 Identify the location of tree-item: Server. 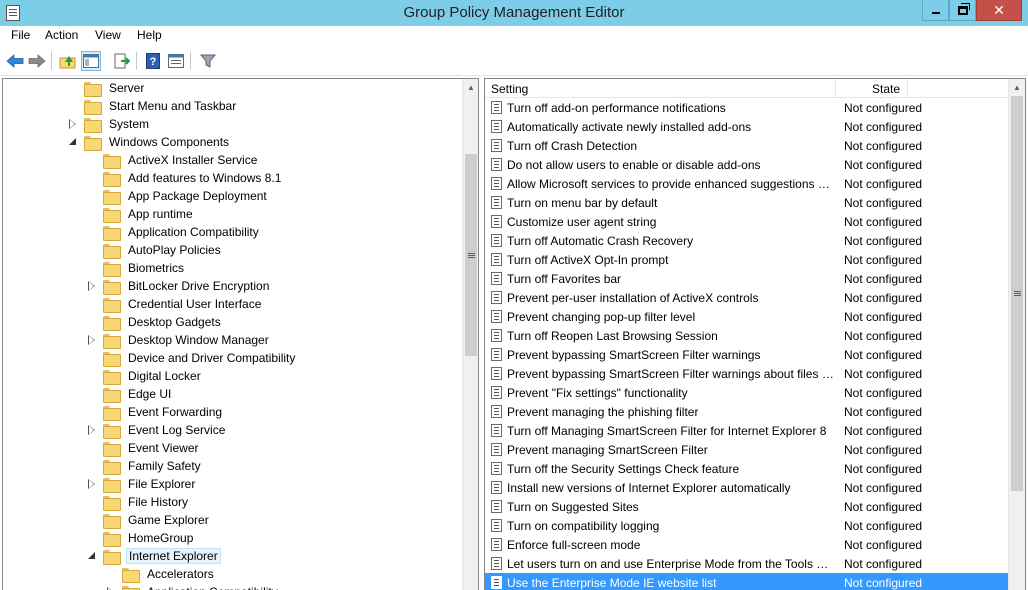
(107, 88).